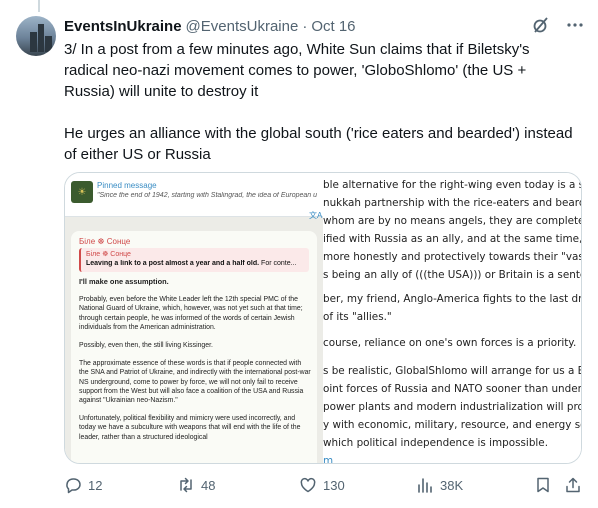  I want to click on bookmark-icon, so click(543, 485).